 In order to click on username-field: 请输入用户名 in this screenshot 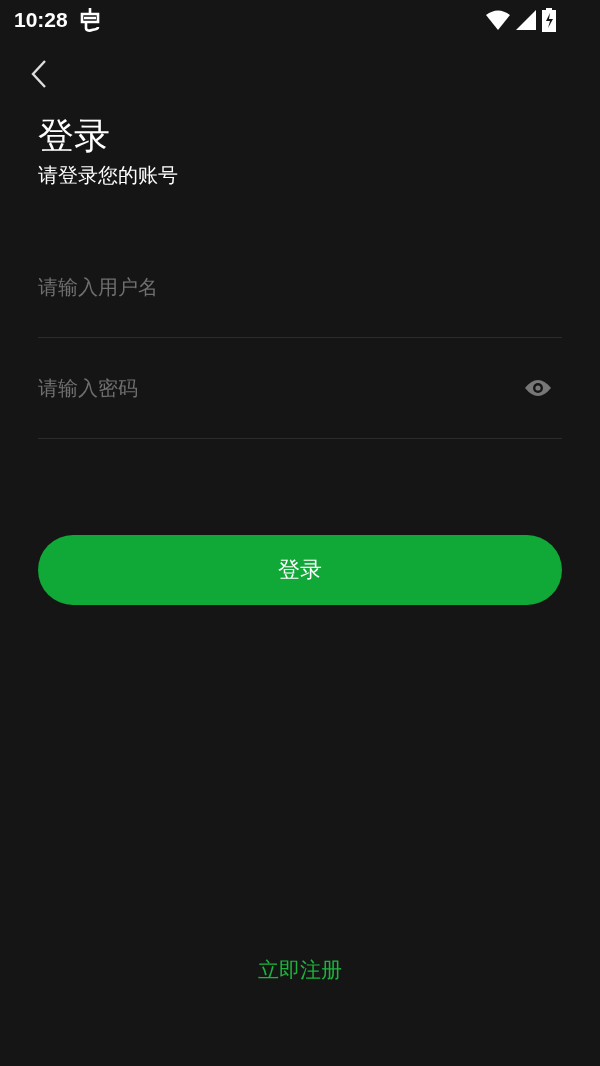, I will do `click(300, 287)`.